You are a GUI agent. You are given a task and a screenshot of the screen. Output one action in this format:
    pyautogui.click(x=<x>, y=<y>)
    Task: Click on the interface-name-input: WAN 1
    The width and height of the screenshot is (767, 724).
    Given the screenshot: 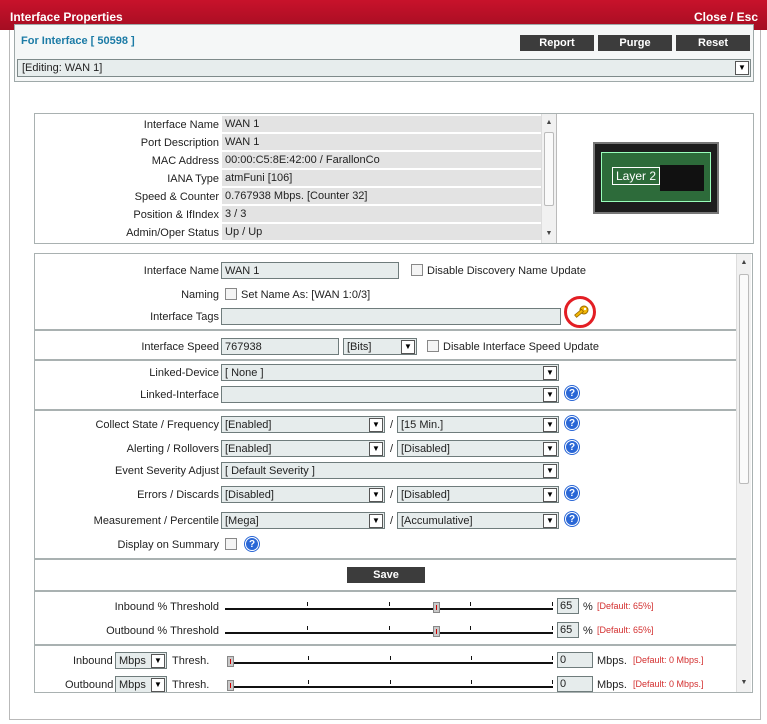 What is the action you would take?
    pyautogui.click(x=310, y=270)
    